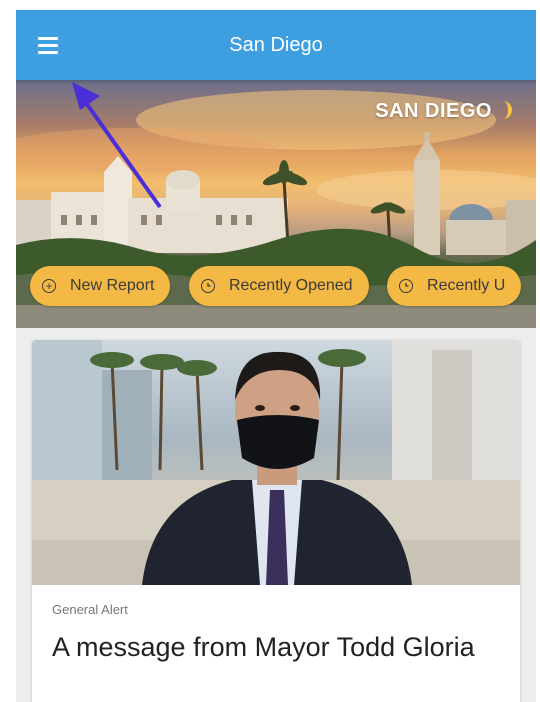 This screenshot has height=702, width=540. What do you see at coordinates (90, 609) in the screenshot?
I see `card-category: General Alert` at bounding box center [90, 609].